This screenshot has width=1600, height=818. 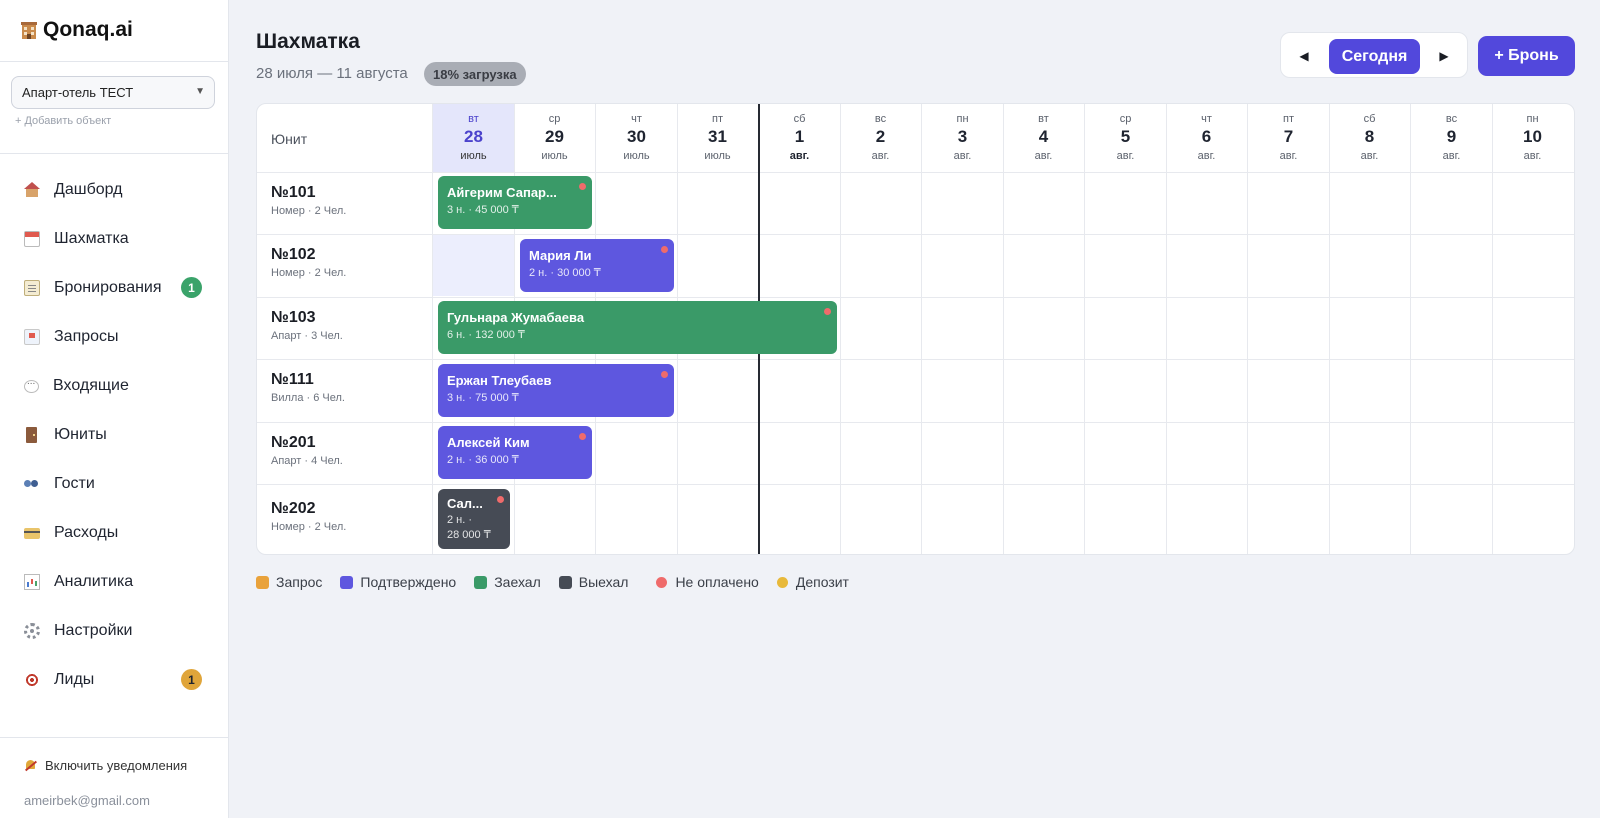 I want to click on day-header: вт 4 авг., so click(x=1043, y=138).